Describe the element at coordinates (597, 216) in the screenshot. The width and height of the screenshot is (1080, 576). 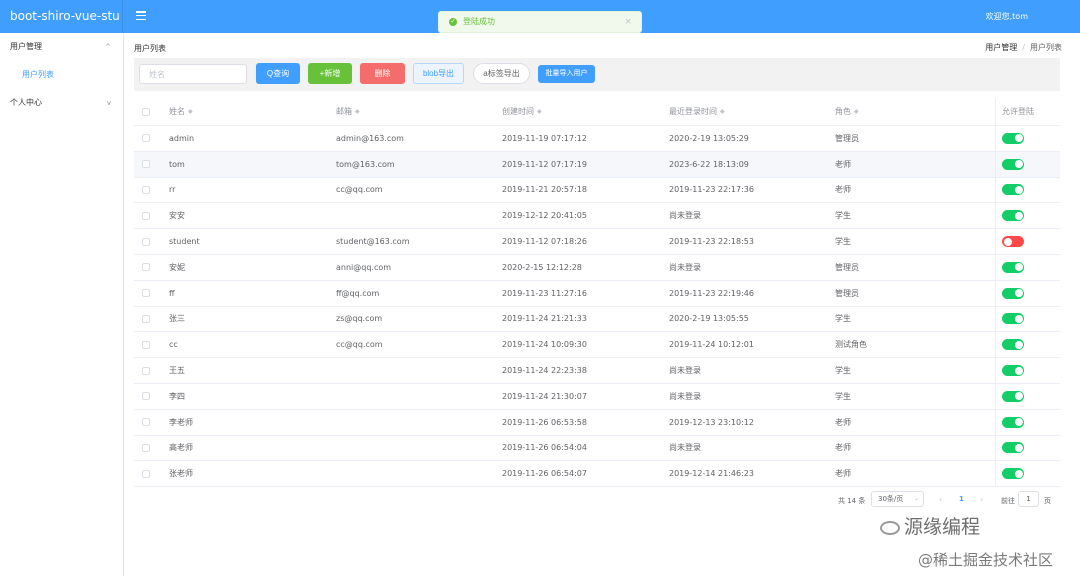
I see `table-row: 安安 2019-12-12 20:41:05 尚未登录 学生` at that location.